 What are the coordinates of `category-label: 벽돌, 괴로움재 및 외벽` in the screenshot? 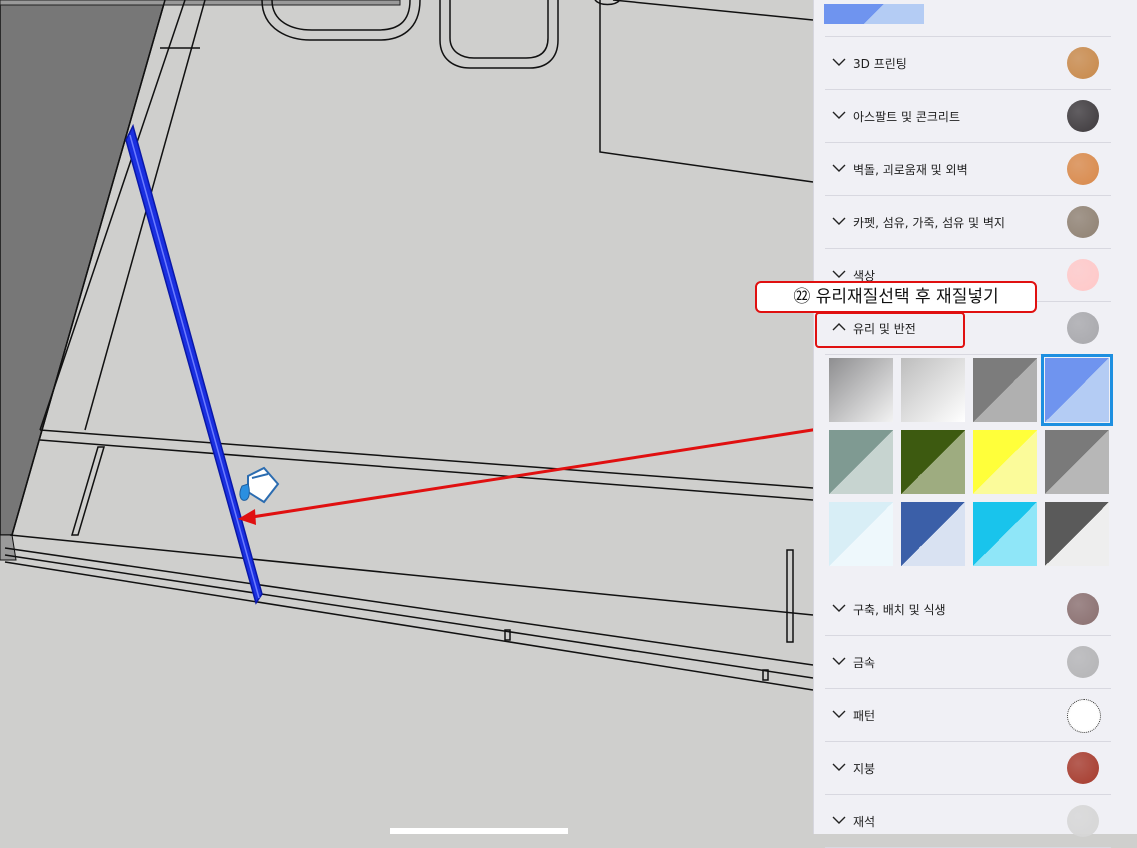 It's located at (910, 170).